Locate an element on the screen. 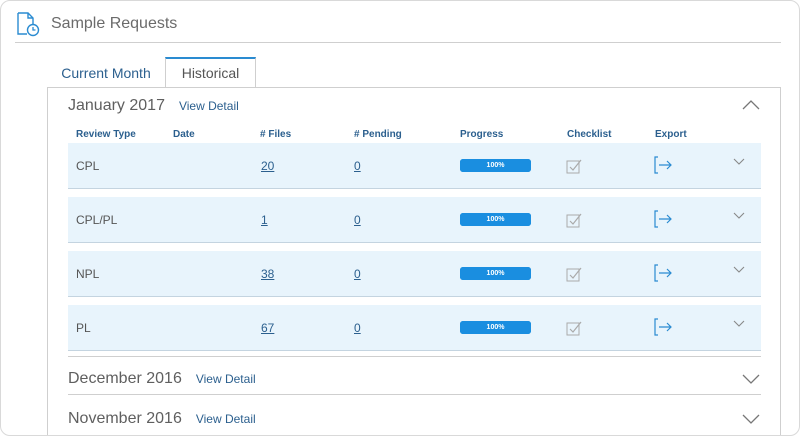  panel-title: Sample Requests is located at coordinates (114, 23).